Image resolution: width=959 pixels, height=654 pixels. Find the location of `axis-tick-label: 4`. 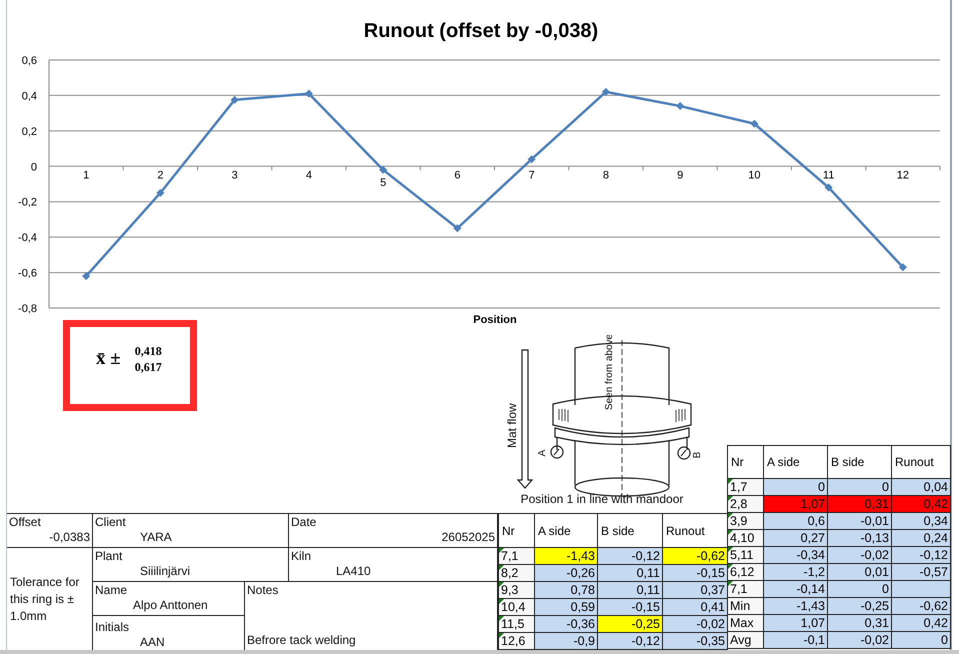

axis-tick-label: 4 is located at coordinates (309, 175).